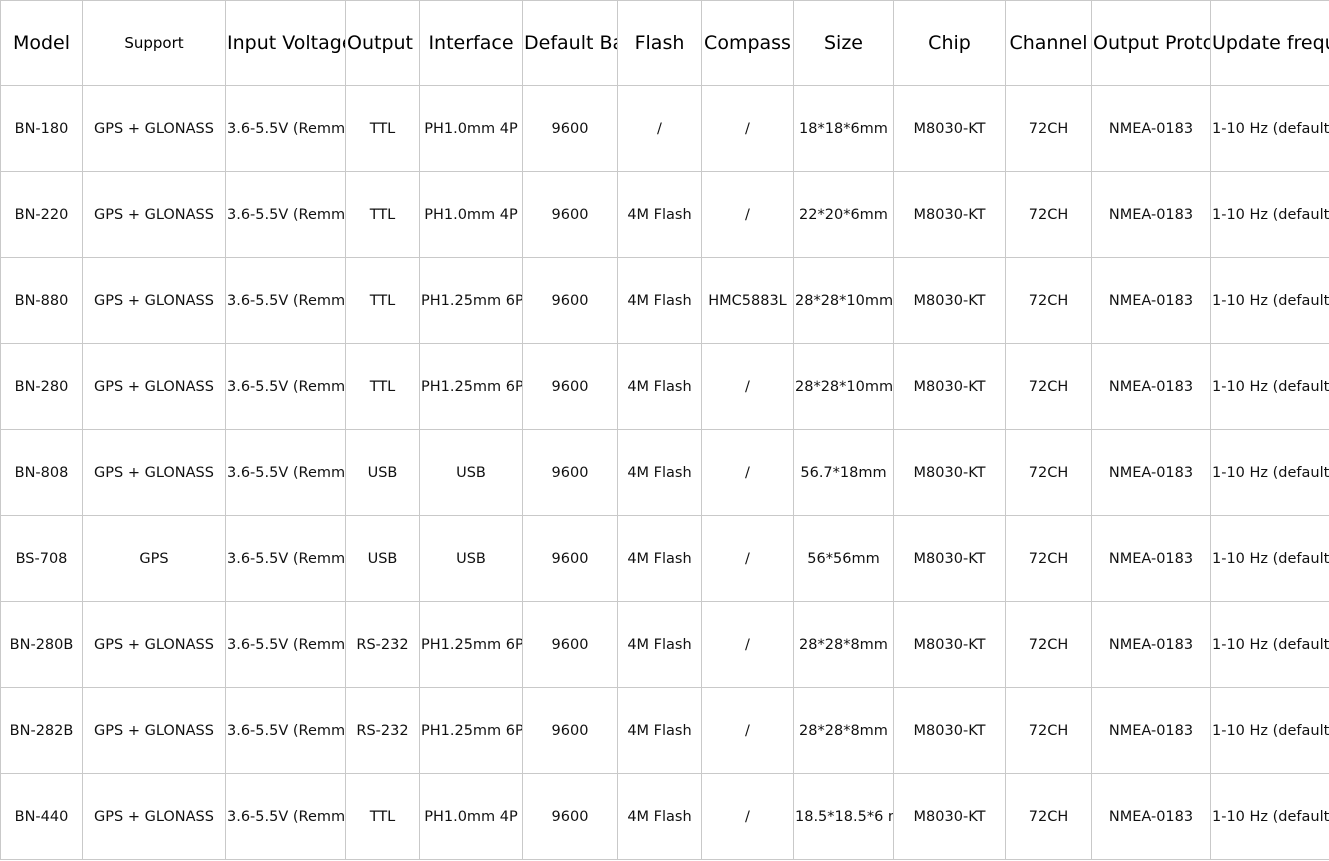 The width and height of the screenshot is (1329, 861). Describe the element at coordinates (1269, 43) in the screenshot. I see `header-update-frequency: Update frequency` at that location.